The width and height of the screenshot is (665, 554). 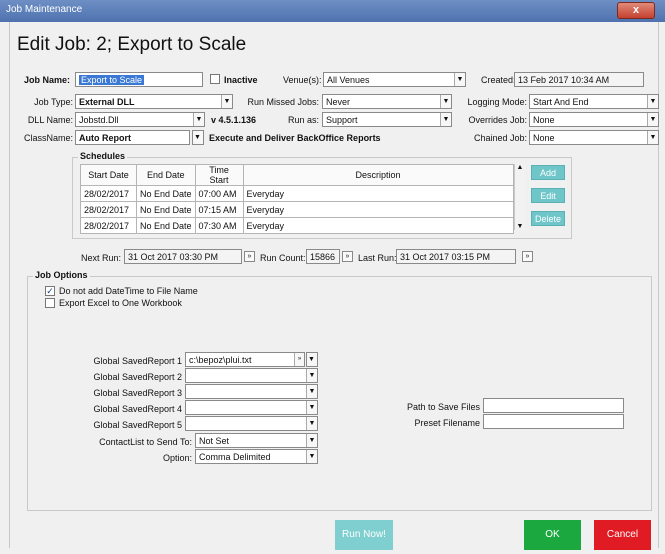 I want to click on no-datetime-checkbox: ✓, so click(x=50, y=291).